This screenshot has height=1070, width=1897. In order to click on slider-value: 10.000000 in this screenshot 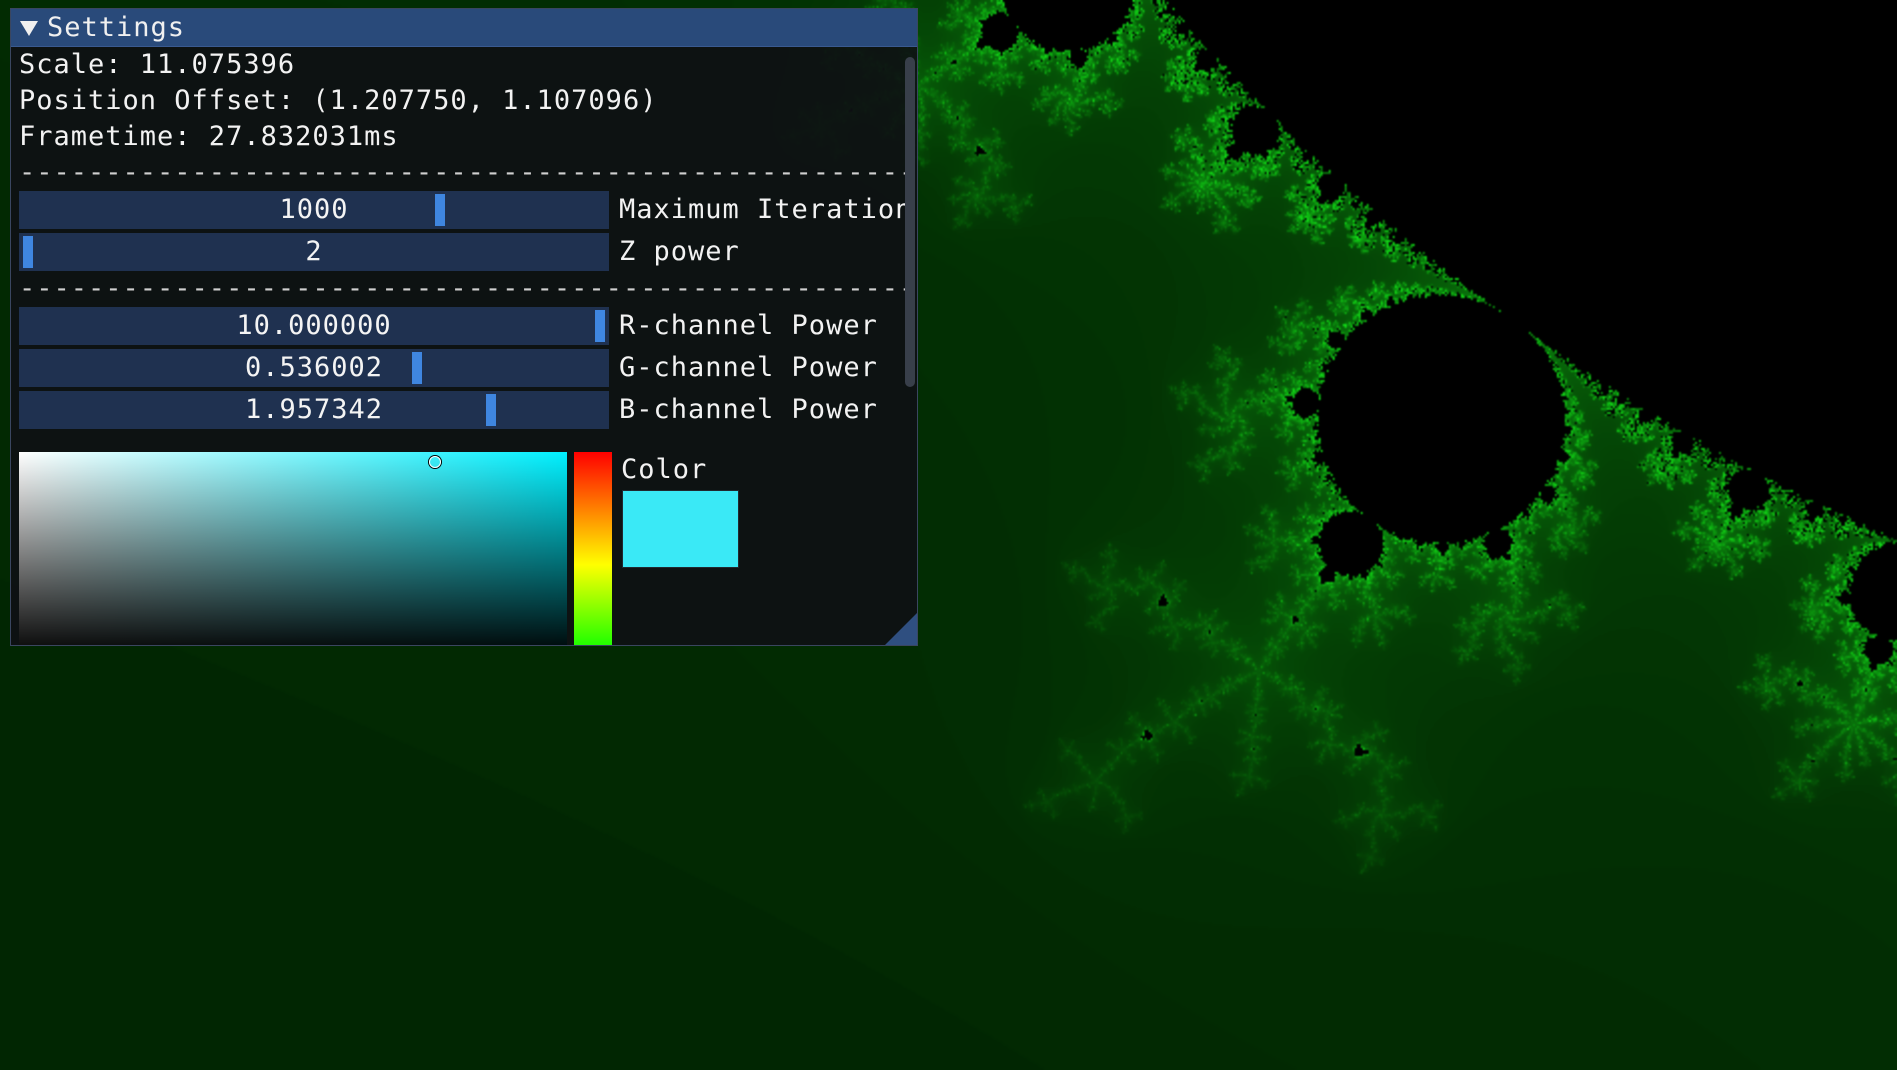, I will do `click(314, 325)`.